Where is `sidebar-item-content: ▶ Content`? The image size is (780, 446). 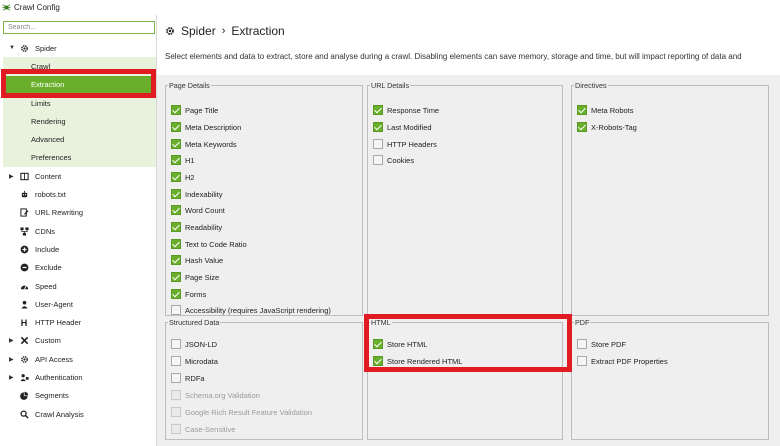 sidebar-item-content: ▶ Content is located at coordinates (79, 176).